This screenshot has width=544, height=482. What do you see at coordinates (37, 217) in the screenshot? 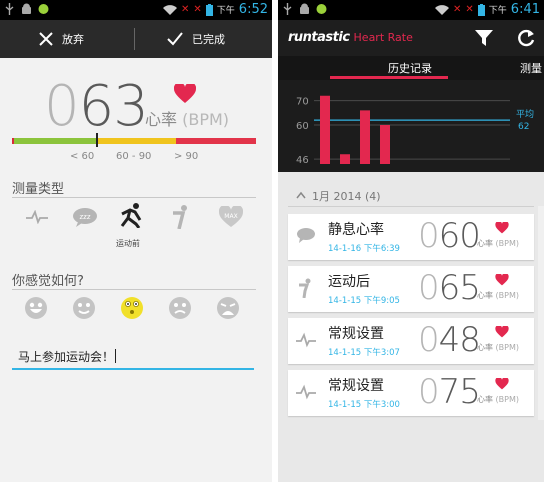
I see `measure-type-general` at bounding box center [37, 217].